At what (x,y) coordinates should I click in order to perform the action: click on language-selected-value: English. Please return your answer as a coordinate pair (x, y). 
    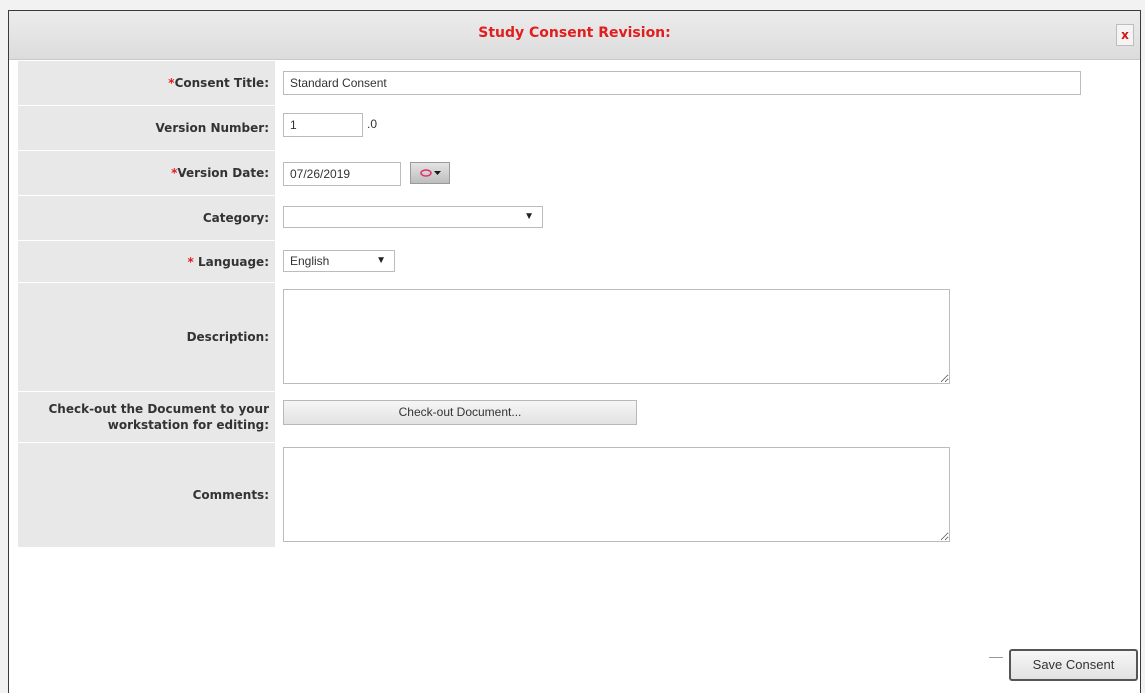
    Looking at the image, I should click on (310, 261).